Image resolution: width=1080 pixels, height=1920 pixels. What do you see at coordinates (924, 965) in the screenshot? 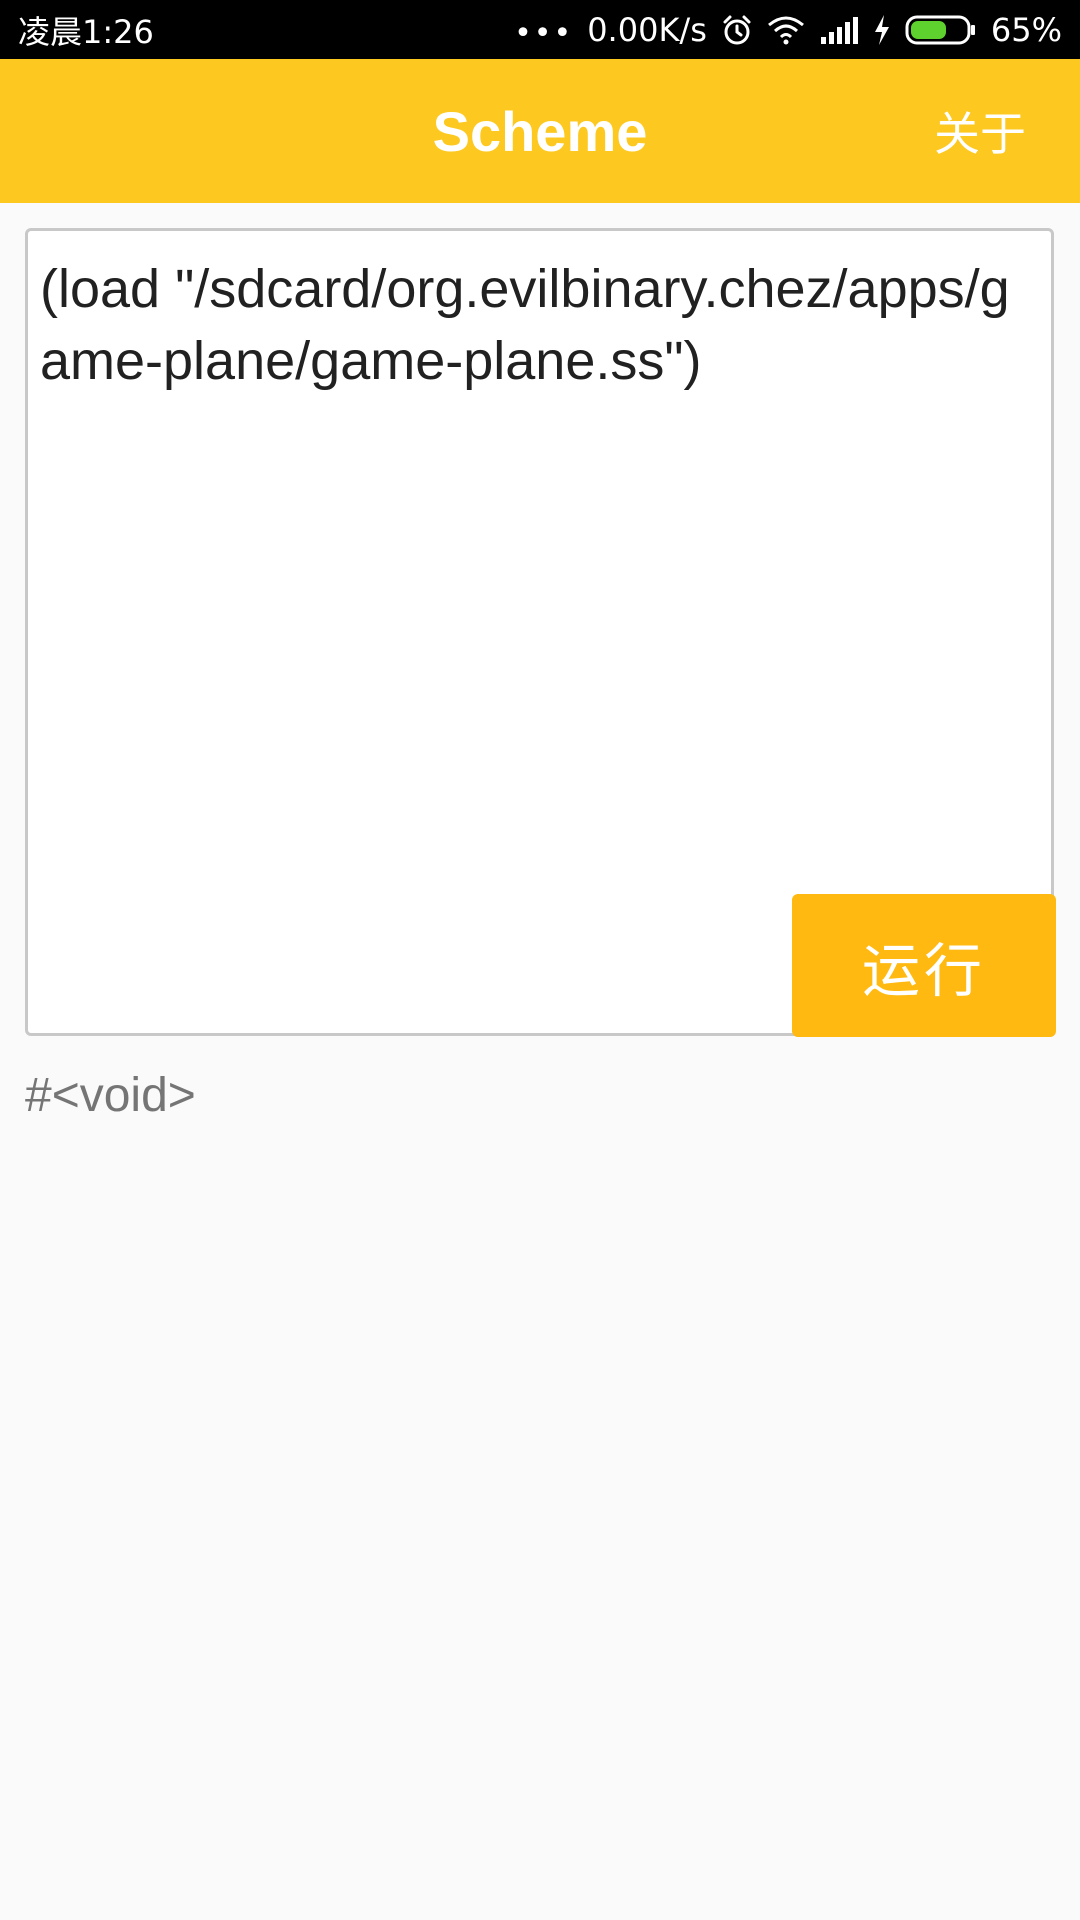
I see `run-button: 运行` at bounding box center [924, 965].